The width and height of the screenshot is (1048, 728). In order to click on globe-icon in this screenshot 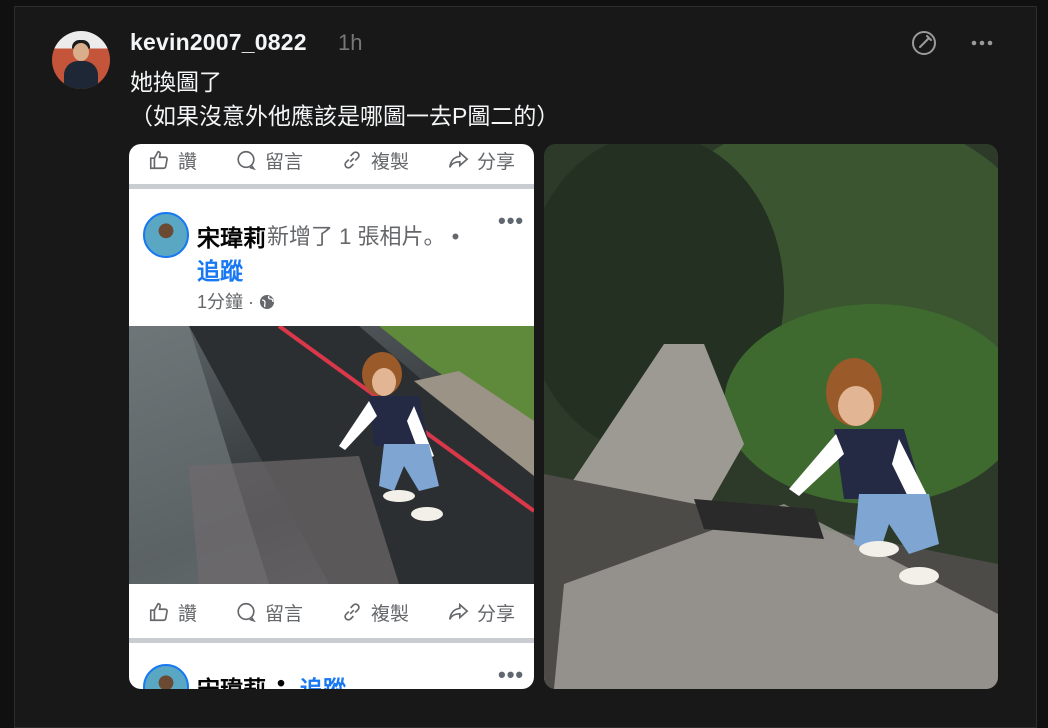, I will do `click(267, 302)`.